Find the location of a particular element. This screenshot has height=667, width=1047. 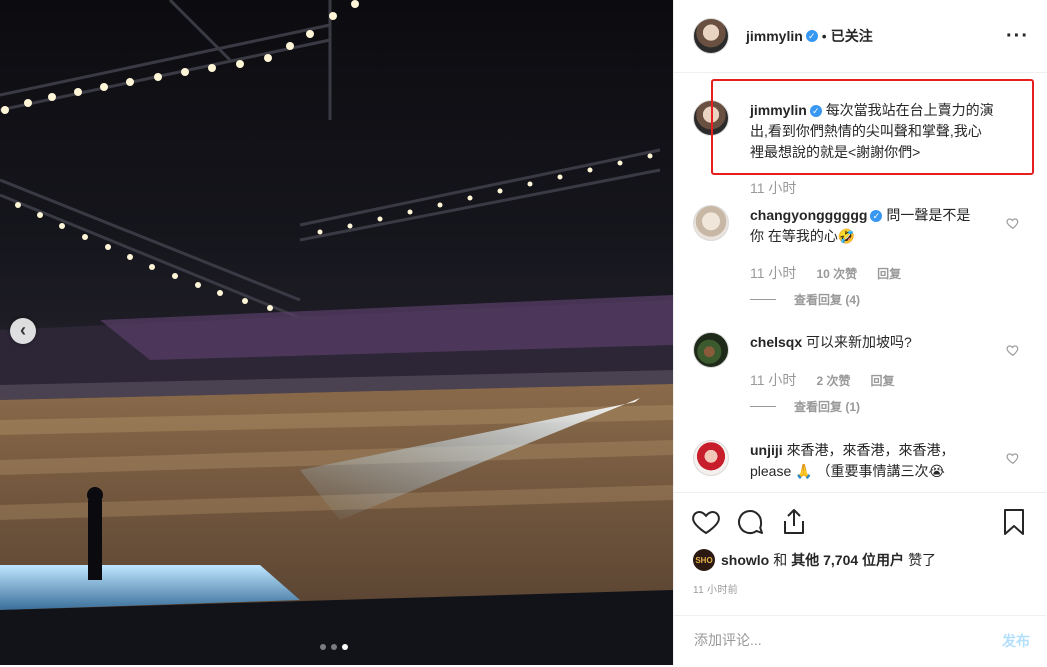

likes-suffix: 赞了 is located at coordinates (922, 560).